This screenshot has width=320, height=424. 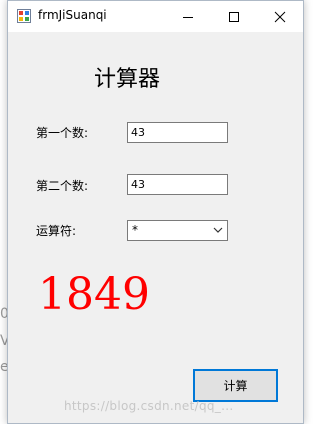 What do you see at coordinates (155, 16) in the screenshot?
I see `title-bar: frmJiSuanqi` at bounding box center [155, 16].